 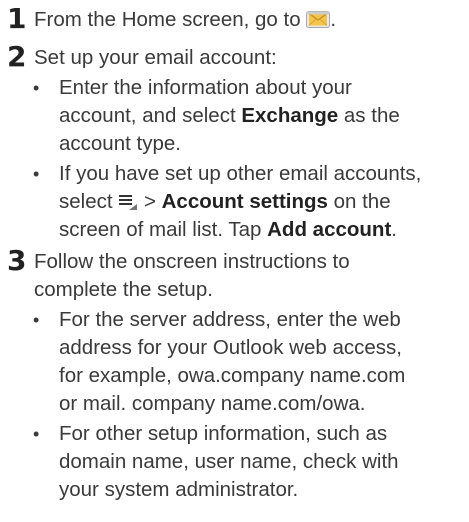 What do you see at coordinates (205, 87) in the screenshot?
I see `bullet-line: Enter the information about your` at bounding box center [205, 87].